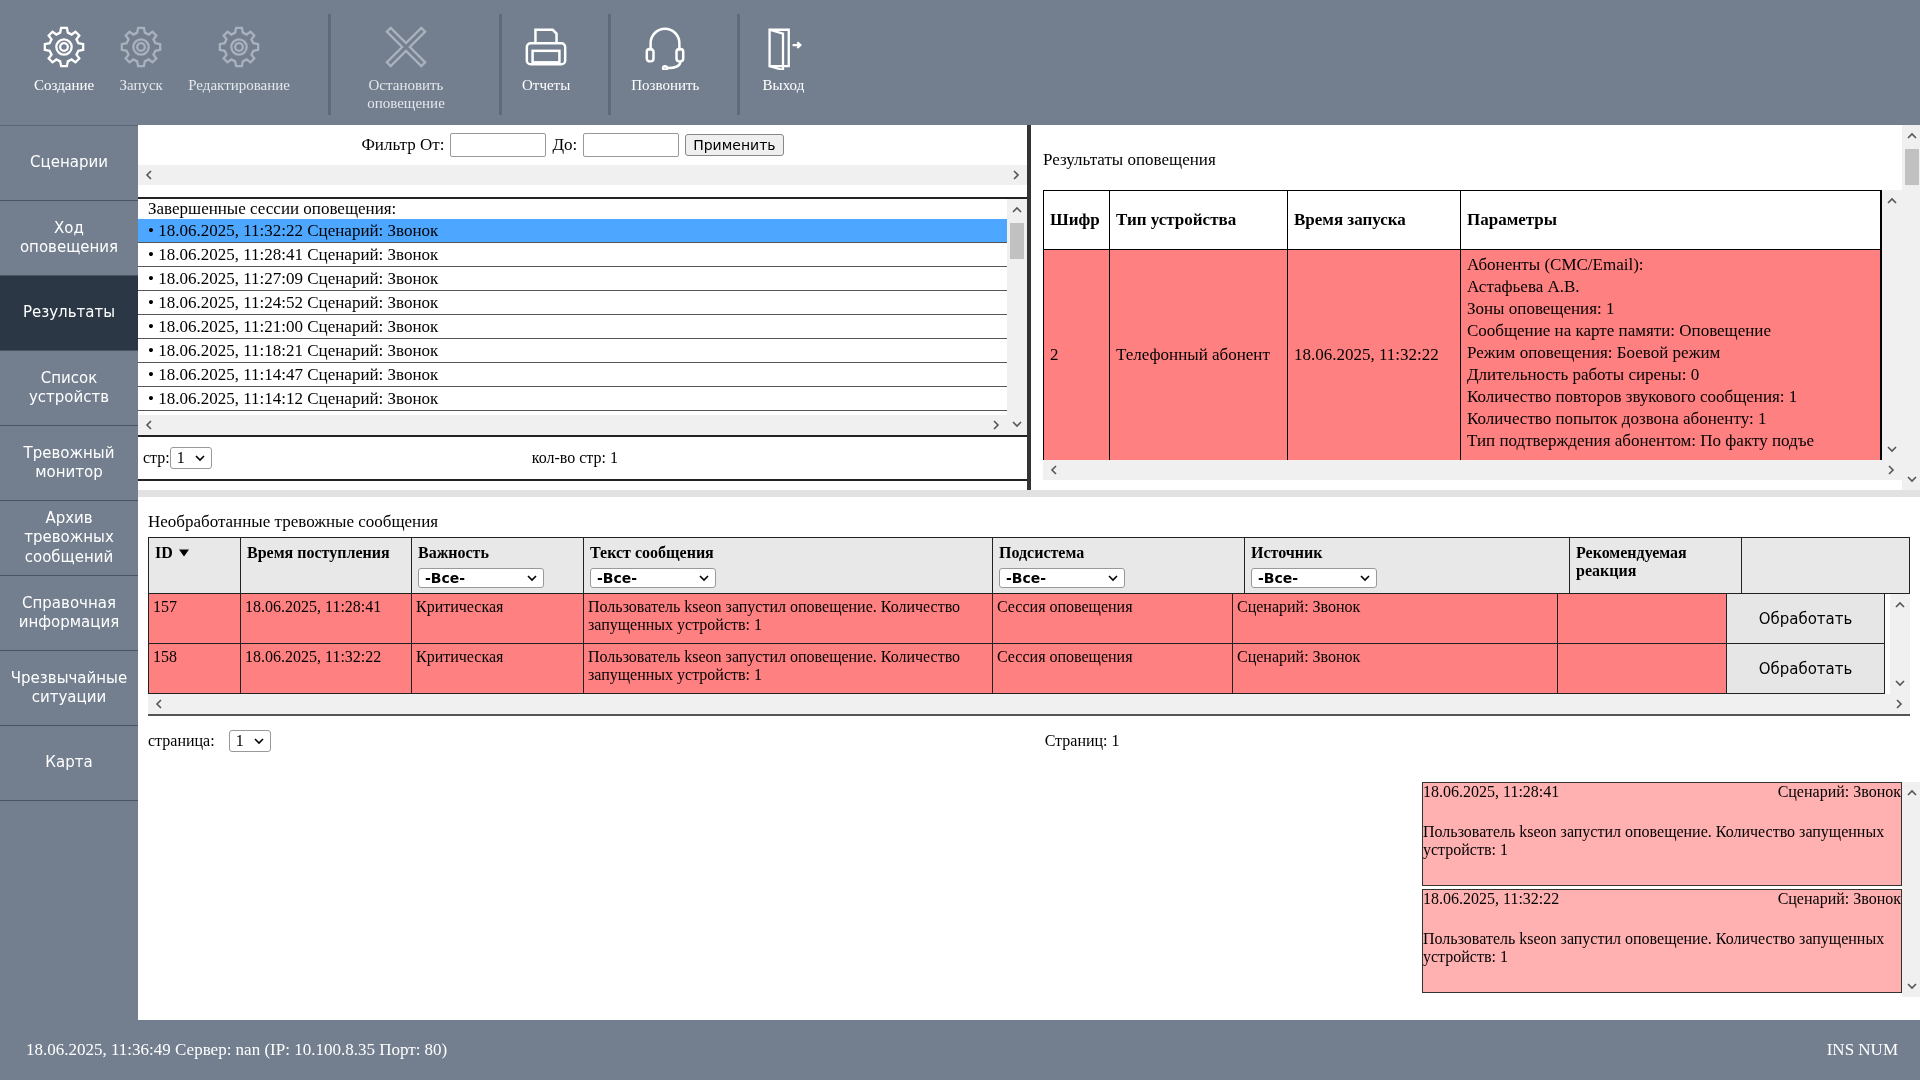  I want to click on table-cell: 2, so click(1077, 355).